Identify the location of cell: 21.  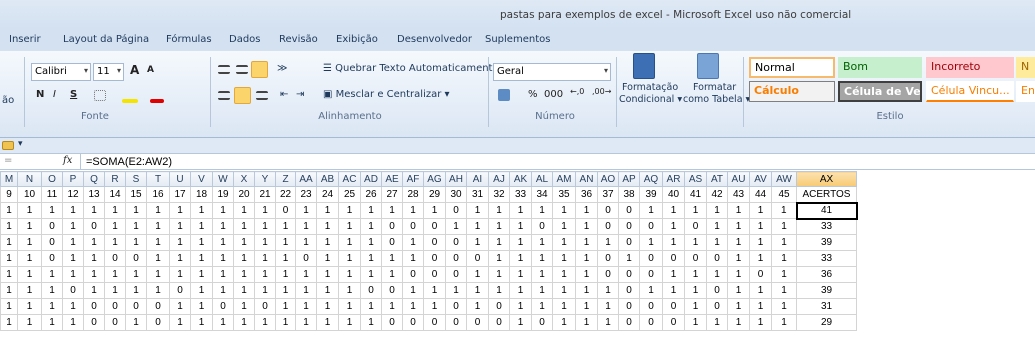
(265, 194).